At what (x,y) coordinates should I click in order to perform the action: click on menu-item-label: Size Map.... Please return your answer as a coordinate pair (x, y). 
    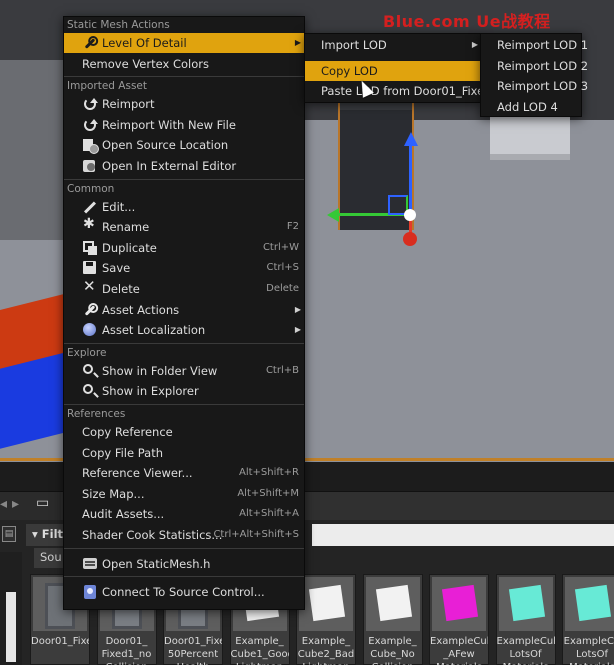
    Looking at the image, I should click on (113, 493).